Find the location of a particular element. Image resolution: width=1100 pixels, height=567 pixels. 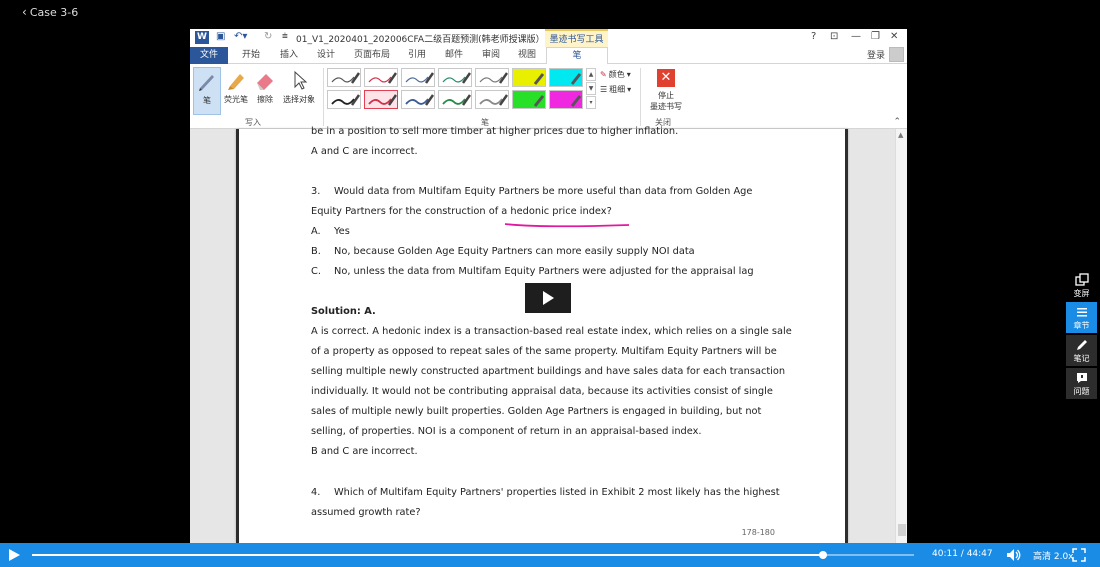

option-text: Yes is located at coordinates (342, 231).